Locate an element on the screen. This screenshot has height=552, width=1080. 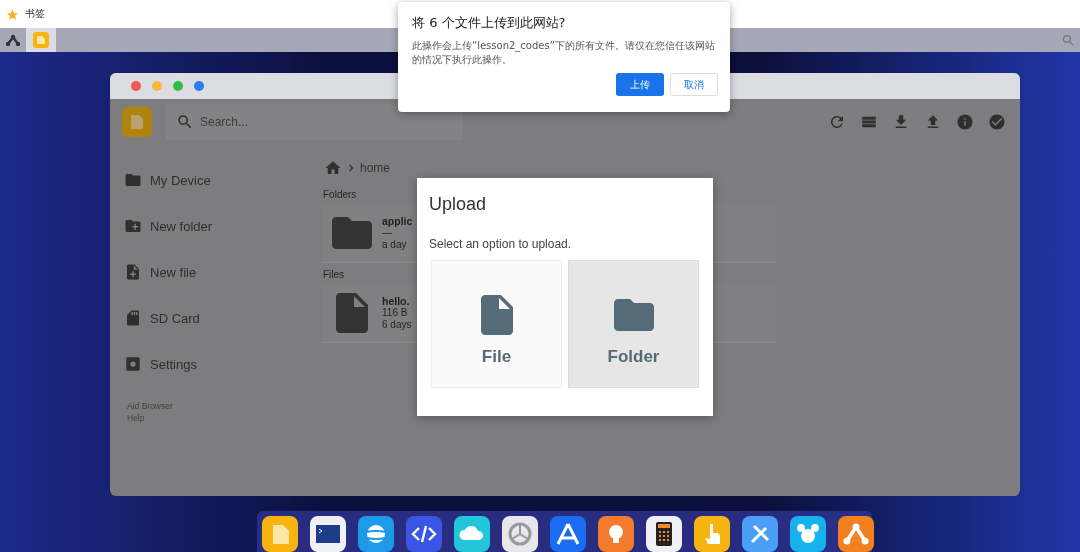
search-icon is located at coordinates (185, 122).